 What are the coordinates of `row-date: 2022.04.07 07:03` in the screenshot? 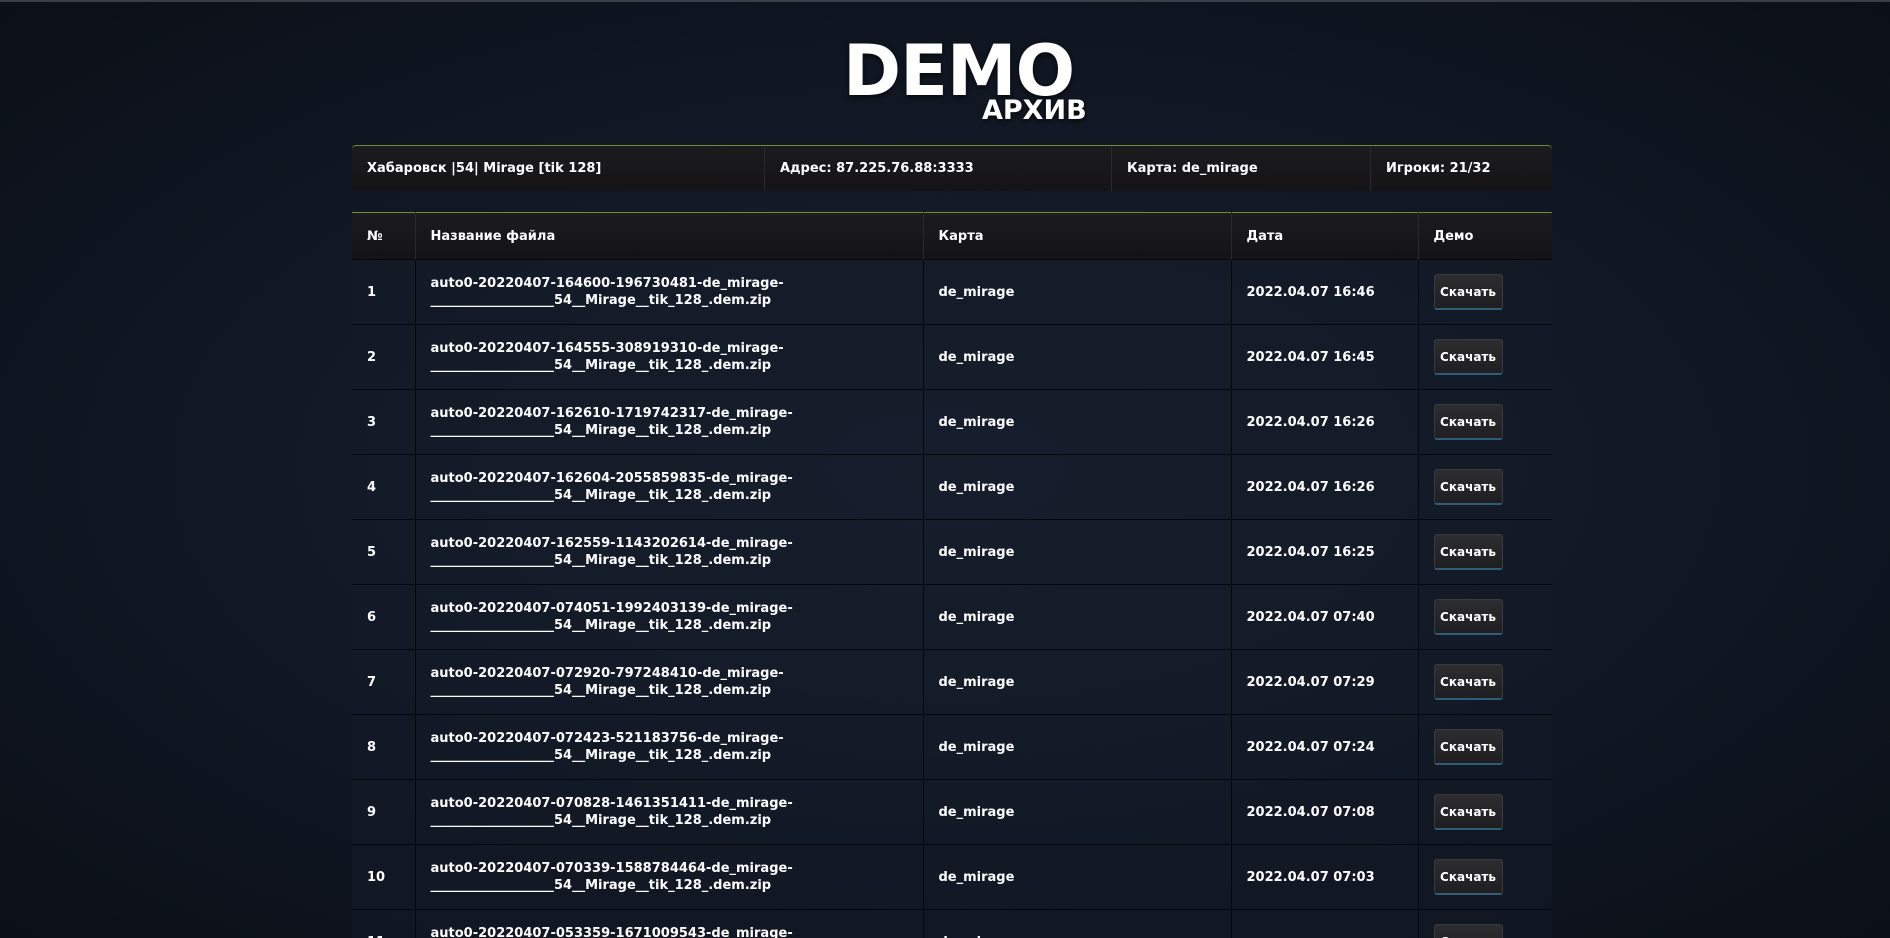 It's located at (1325, 877).